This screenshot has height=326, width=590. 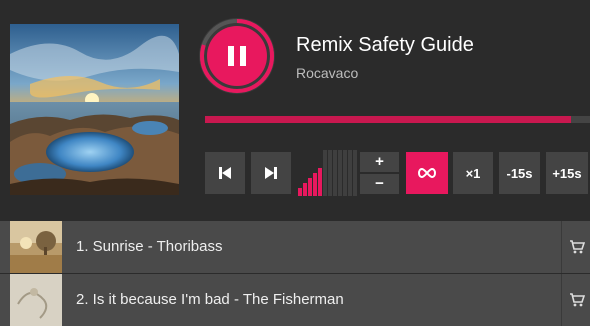 I want to click on skip-forward-icon, so click(x=271, y=173).